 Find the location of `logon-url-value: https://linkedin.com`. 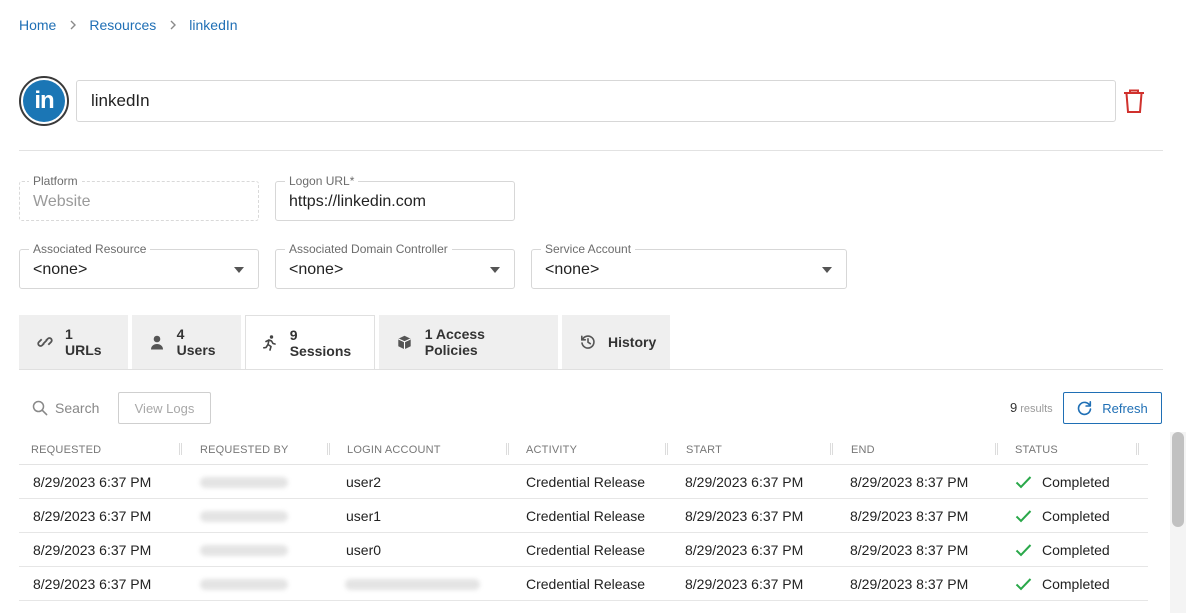

logon-url-value: https://linkedin.com is located at coordinates (357, 201).